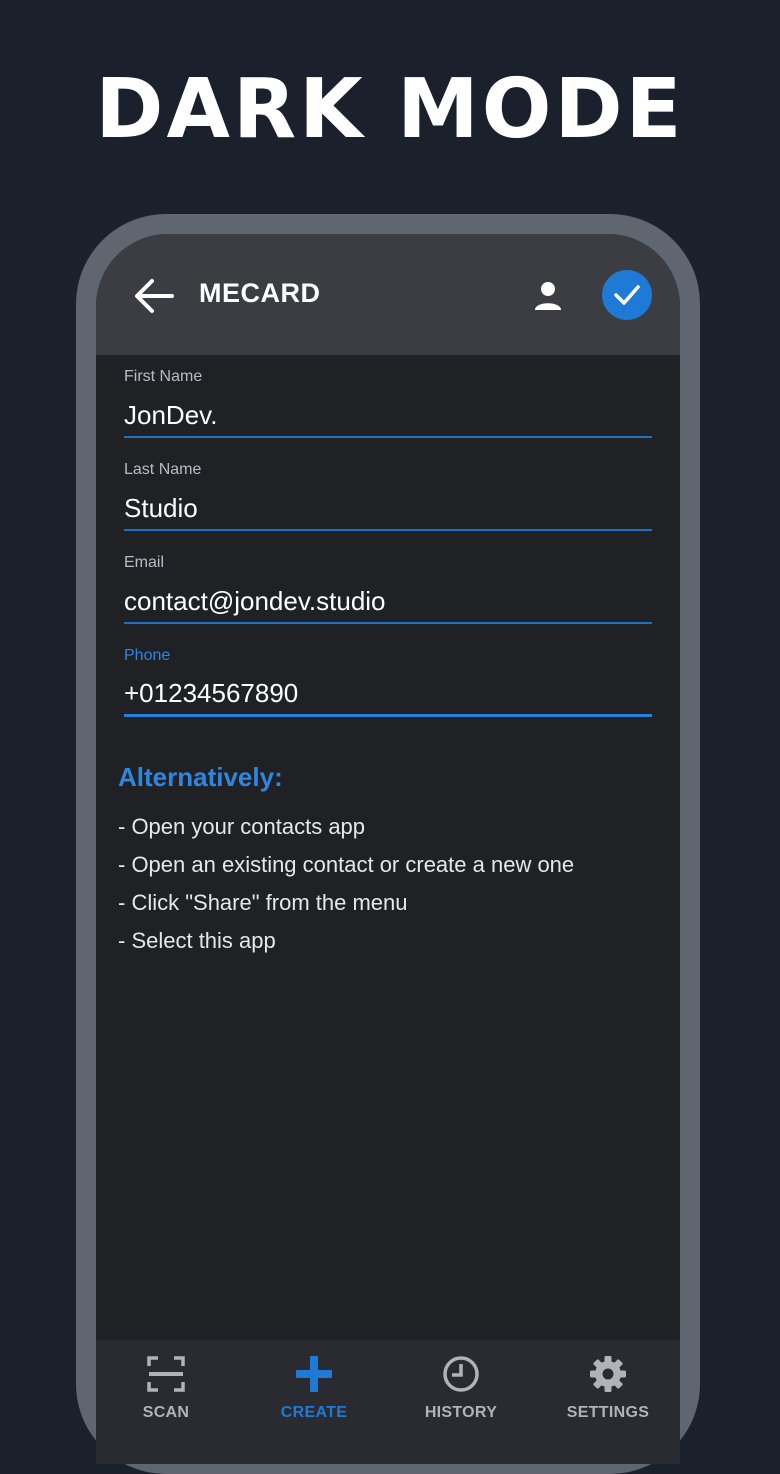 The image size is (780, 1474). I want to click on email-label: Email, so click(144, 562).